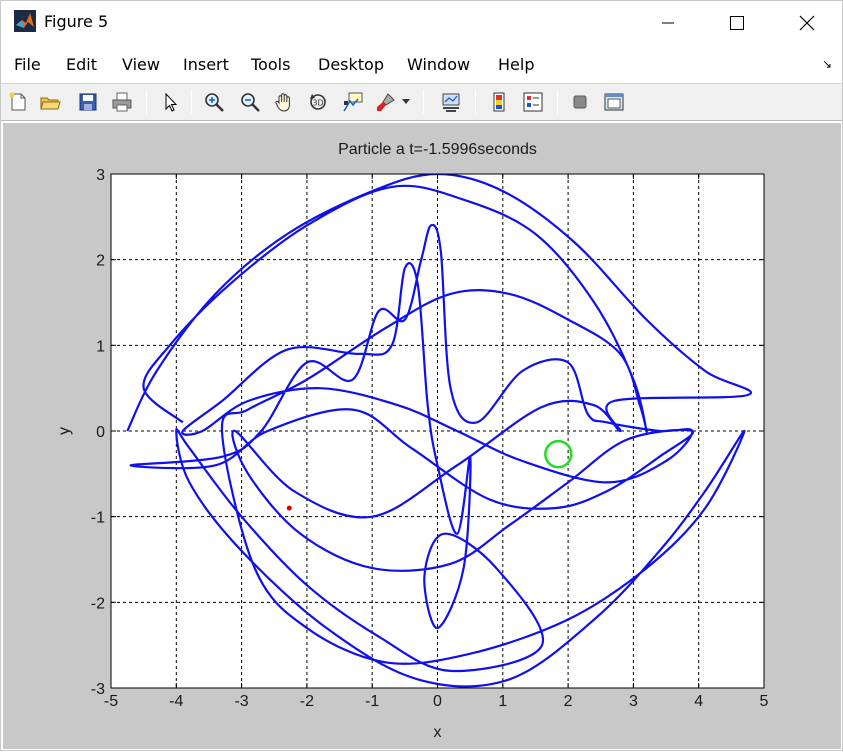 The width and height of the screenshot is (843, 752). What do you see at coordinates (98, 603) in the screenshot?
I see `y-tick-label: -2` at bounding box center [98, 603].